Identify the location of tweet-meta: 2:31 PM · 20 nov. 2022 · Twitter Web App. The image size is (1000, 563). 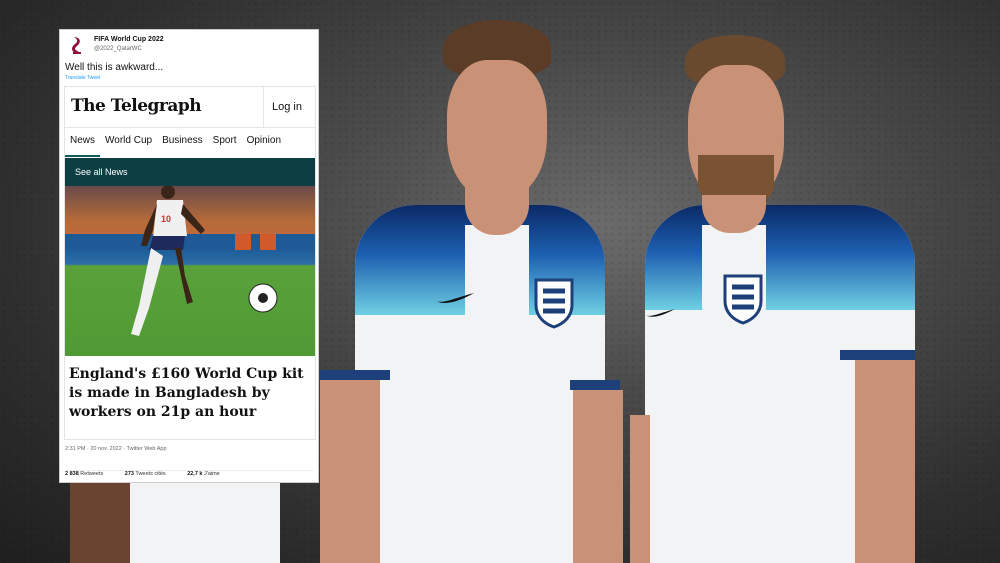
(116, 449).